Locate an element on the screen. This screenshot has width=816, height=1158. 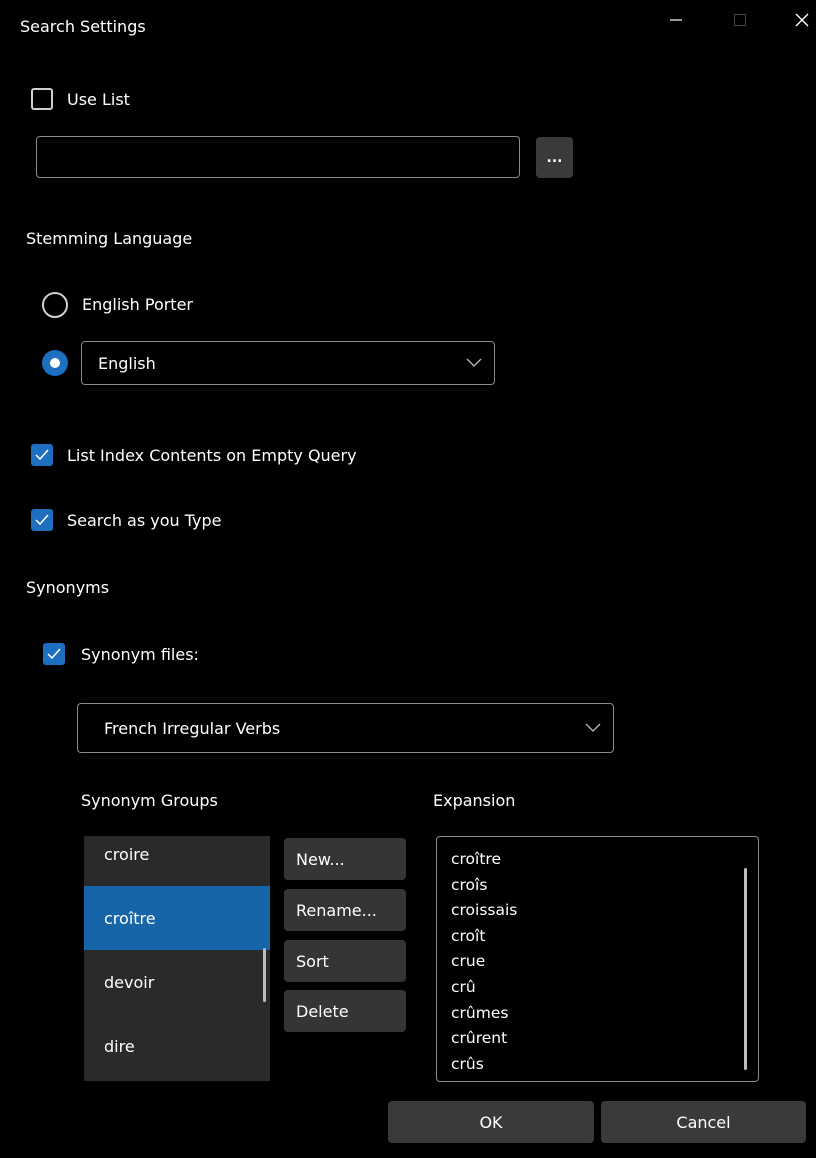
synonym-file-dropdown: French Irregular Verbs is located at coordinates (345, 728).